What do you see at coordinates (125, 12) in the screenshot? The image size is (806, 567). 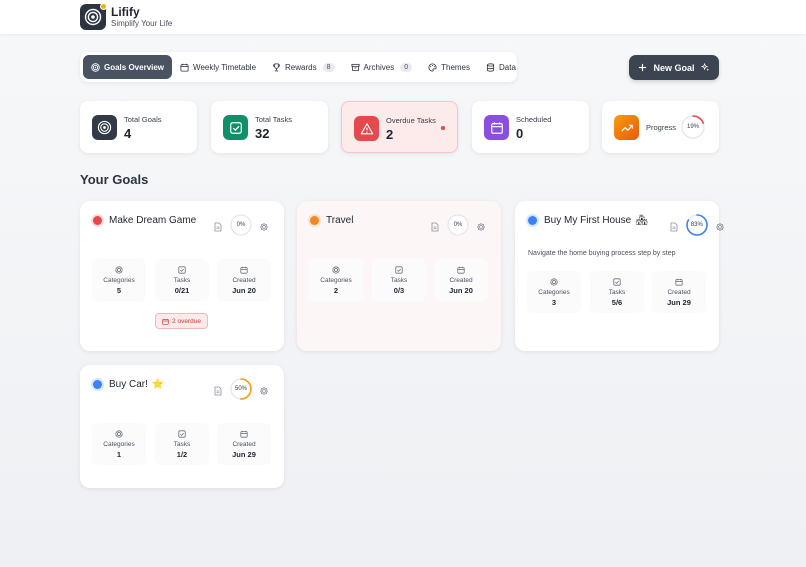 I see `app-title: Lifify` at bounding box center [125, 12].